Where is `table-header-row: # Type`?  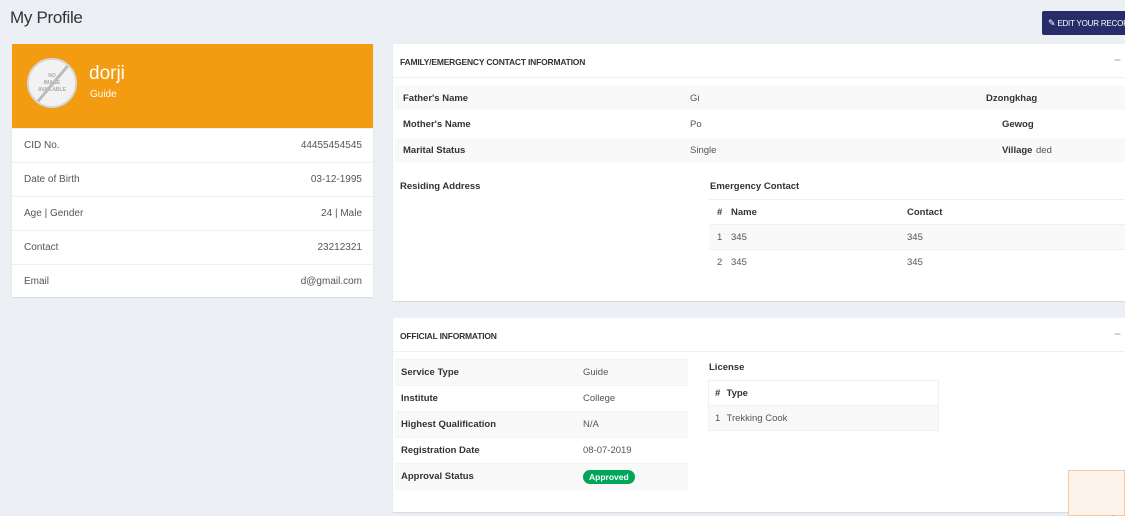 table-header-row: # Type is located at coordinates (823, 393).